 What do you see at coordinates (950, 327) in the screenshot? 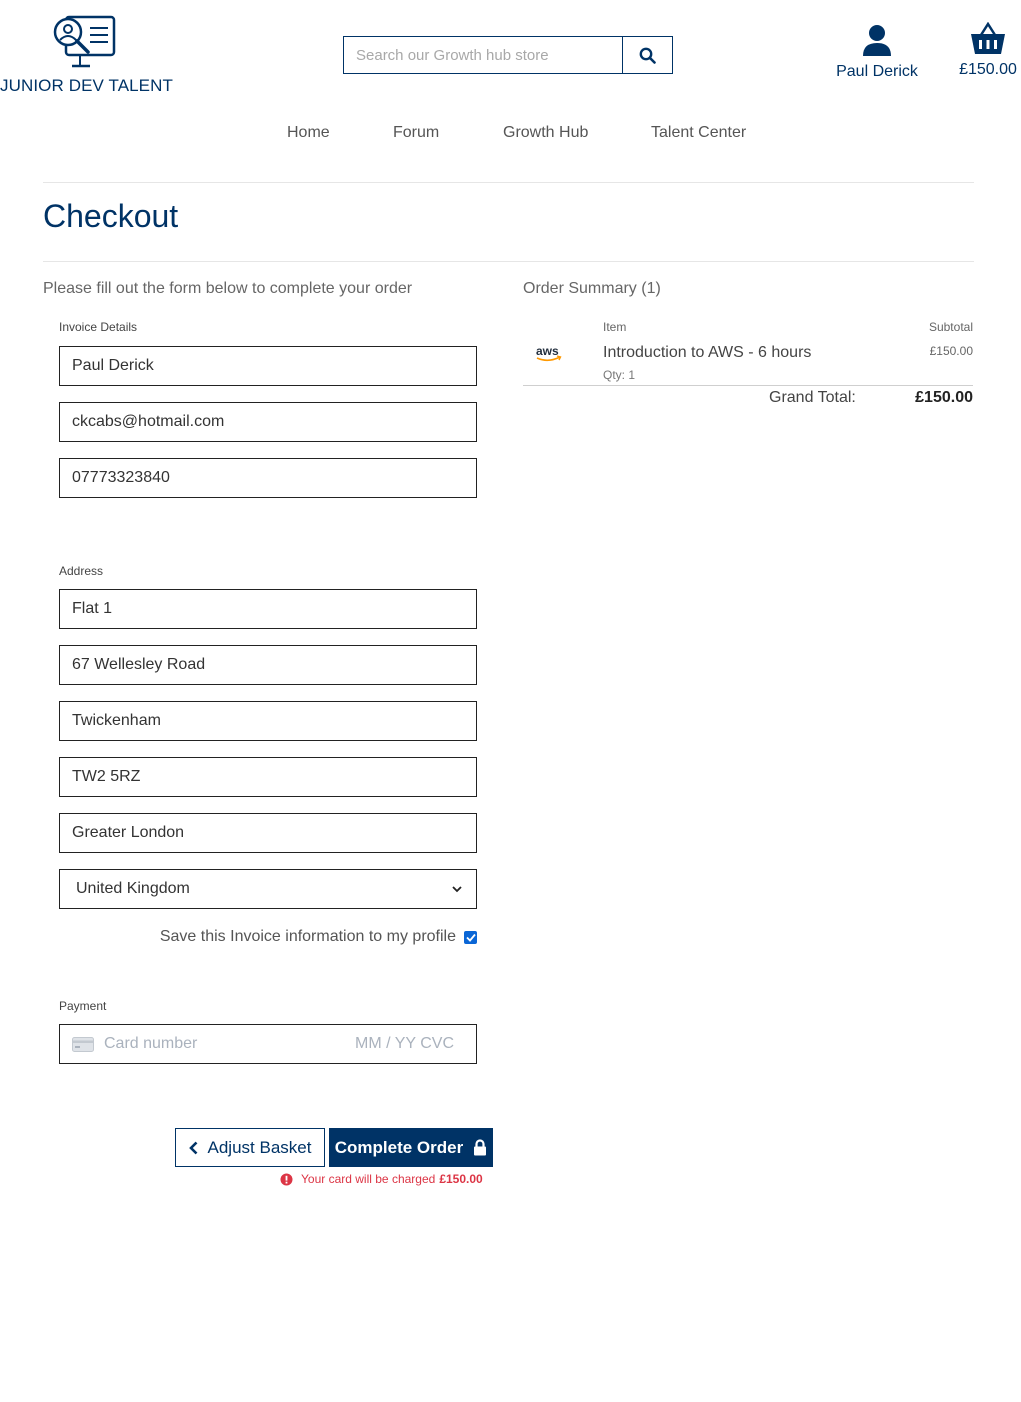
I see `summary-col-subtotal: Subtotal` at bounding box center [950, 327].